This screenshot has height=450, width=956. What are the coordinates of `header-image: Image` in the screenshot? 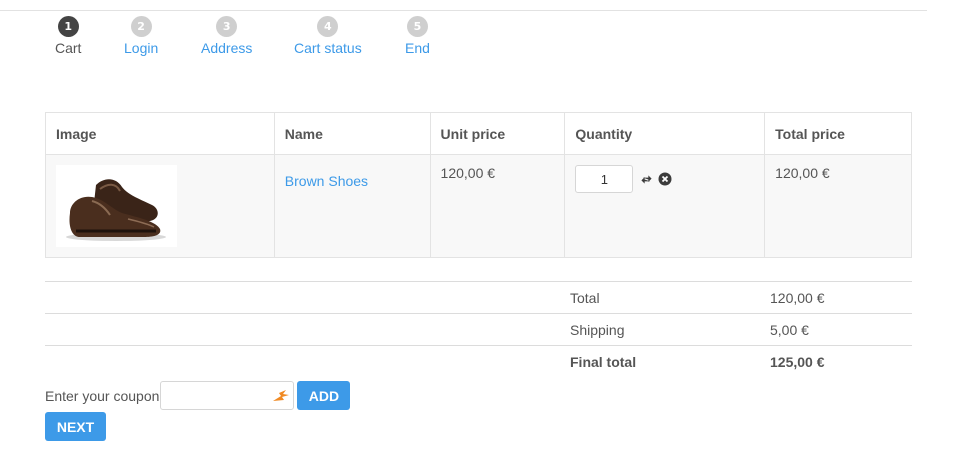 It's located at (160, 133).